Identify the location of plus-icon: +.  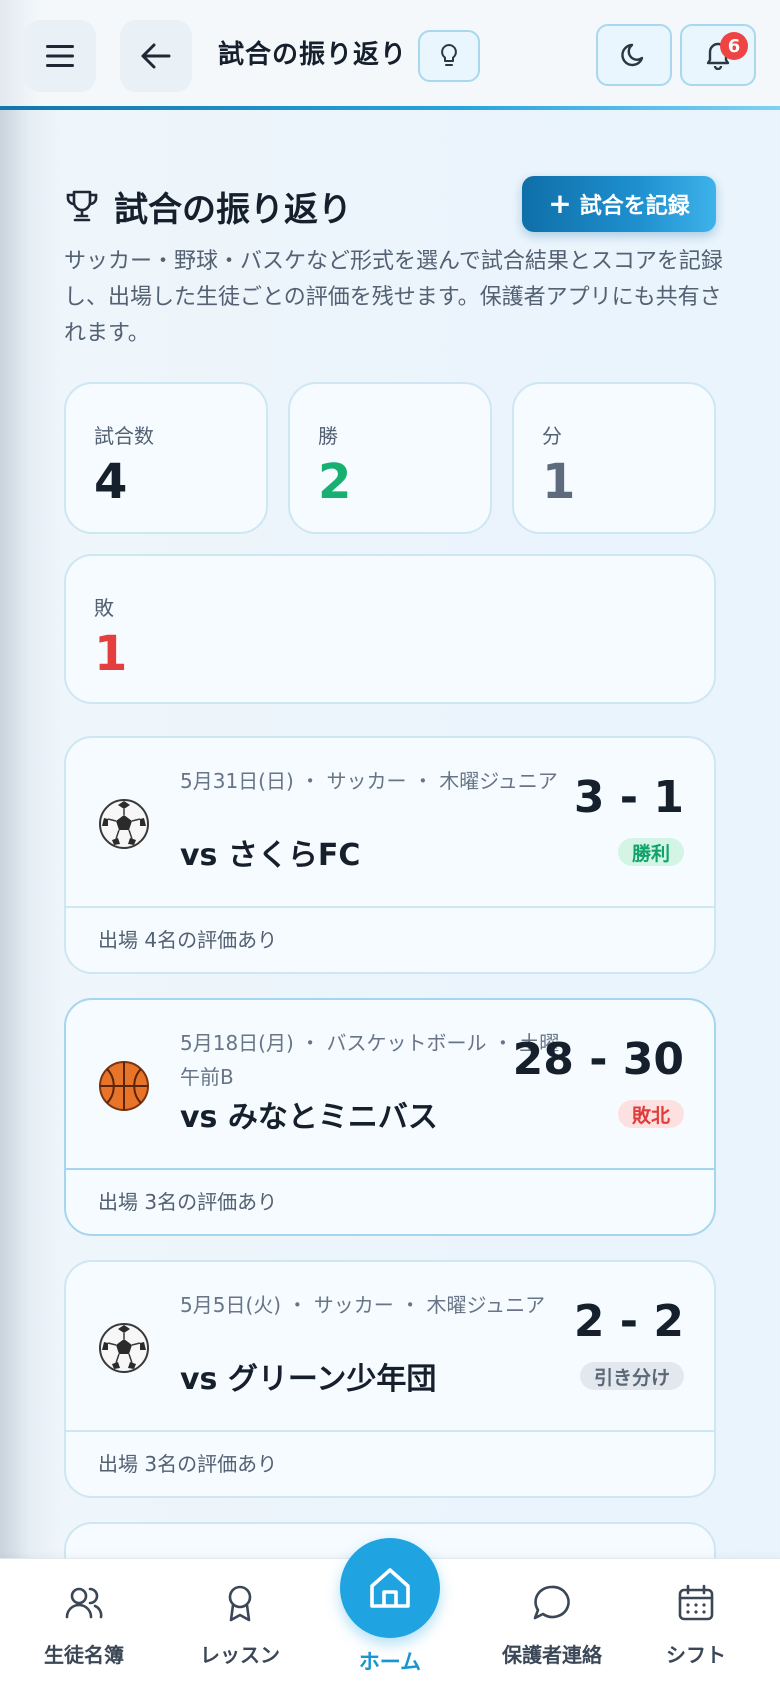
(560, 203).